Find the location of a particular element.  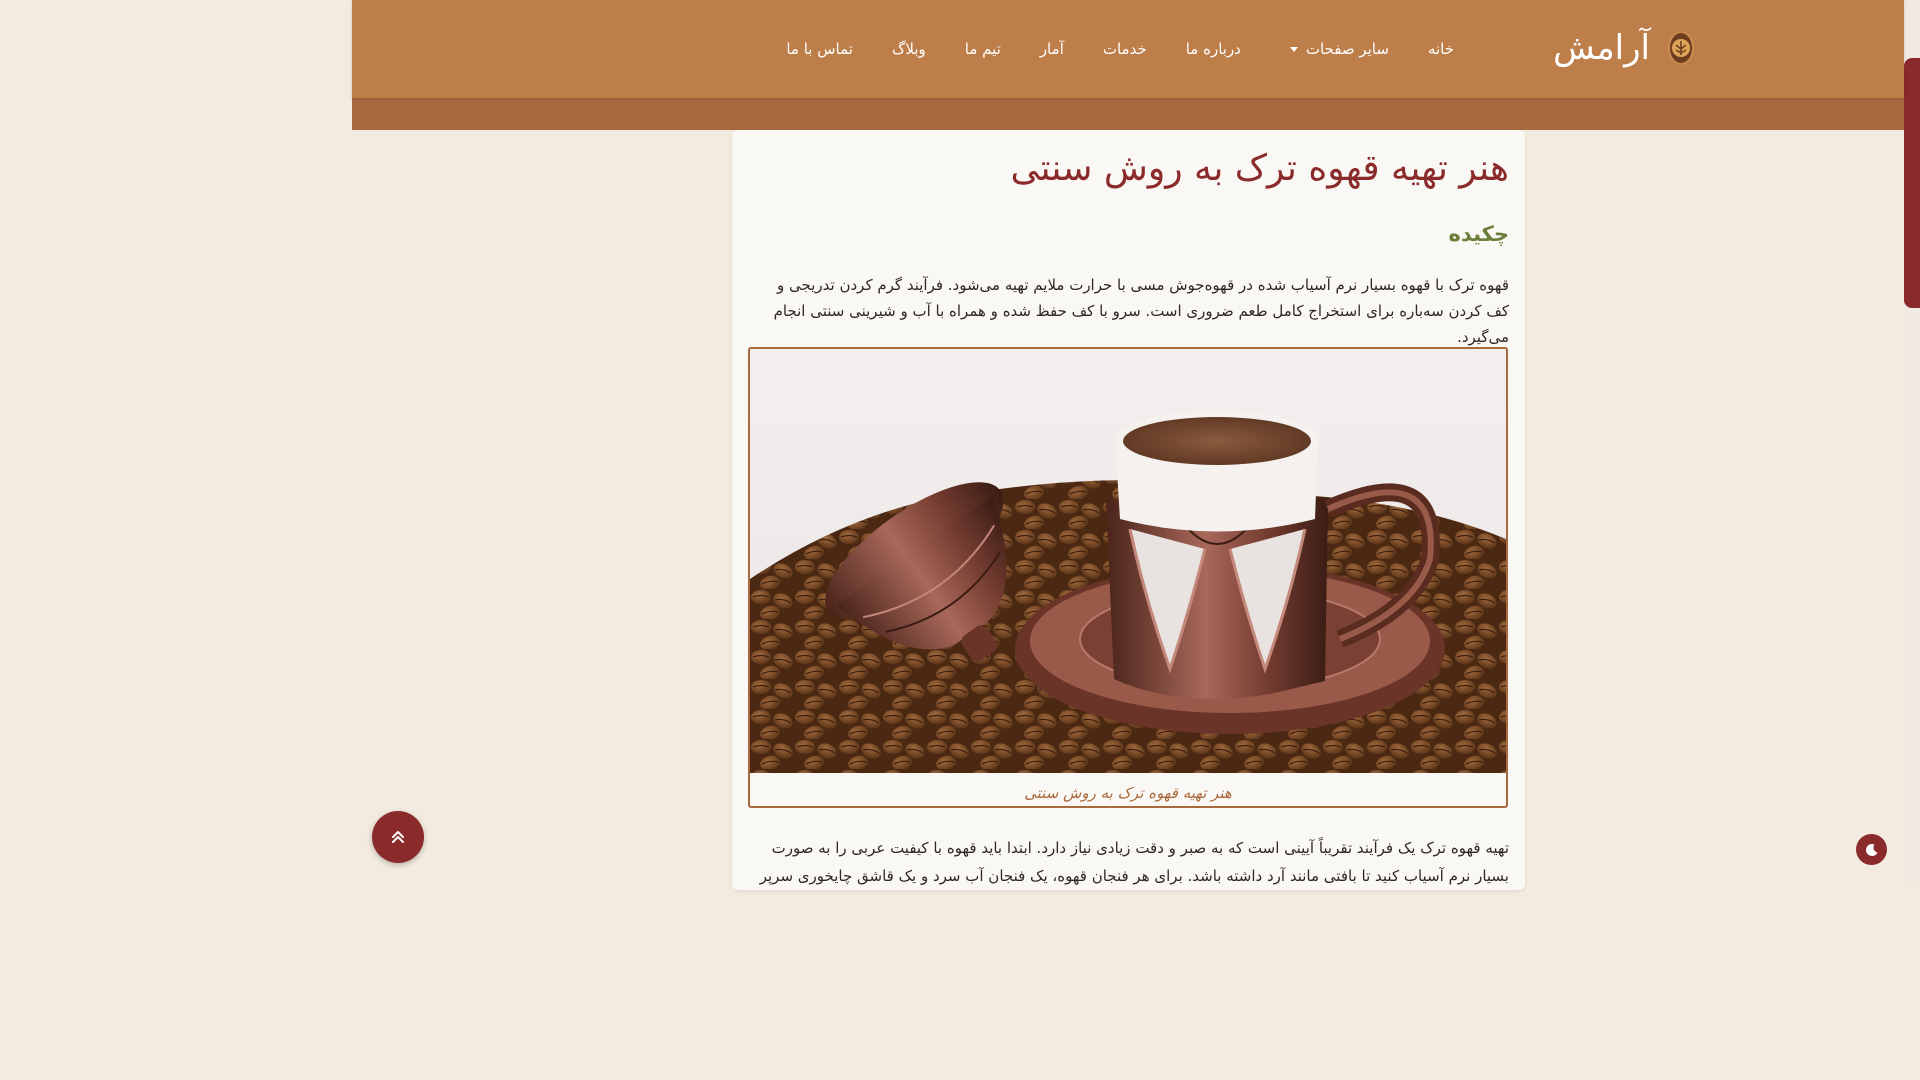

scrollbar-thumb is located at coordinates (1912, 183).